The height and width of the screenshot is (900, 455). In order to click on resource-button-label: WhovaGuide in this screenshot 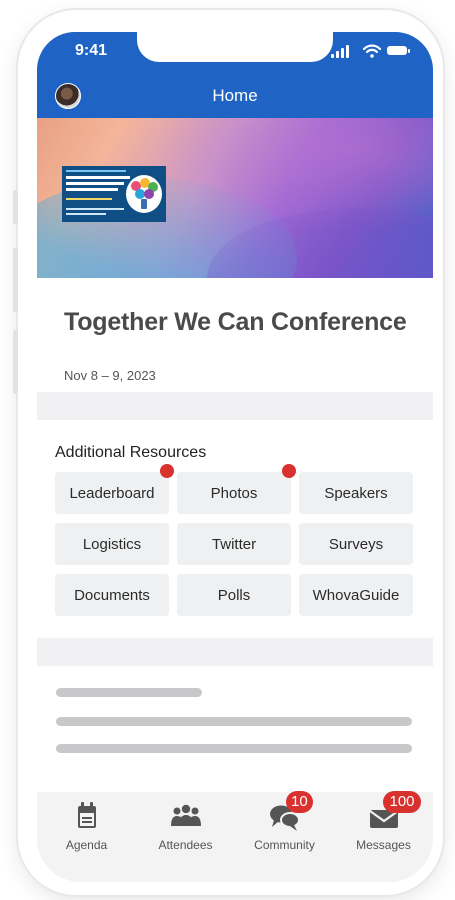, I will do `click(356, 595)`.